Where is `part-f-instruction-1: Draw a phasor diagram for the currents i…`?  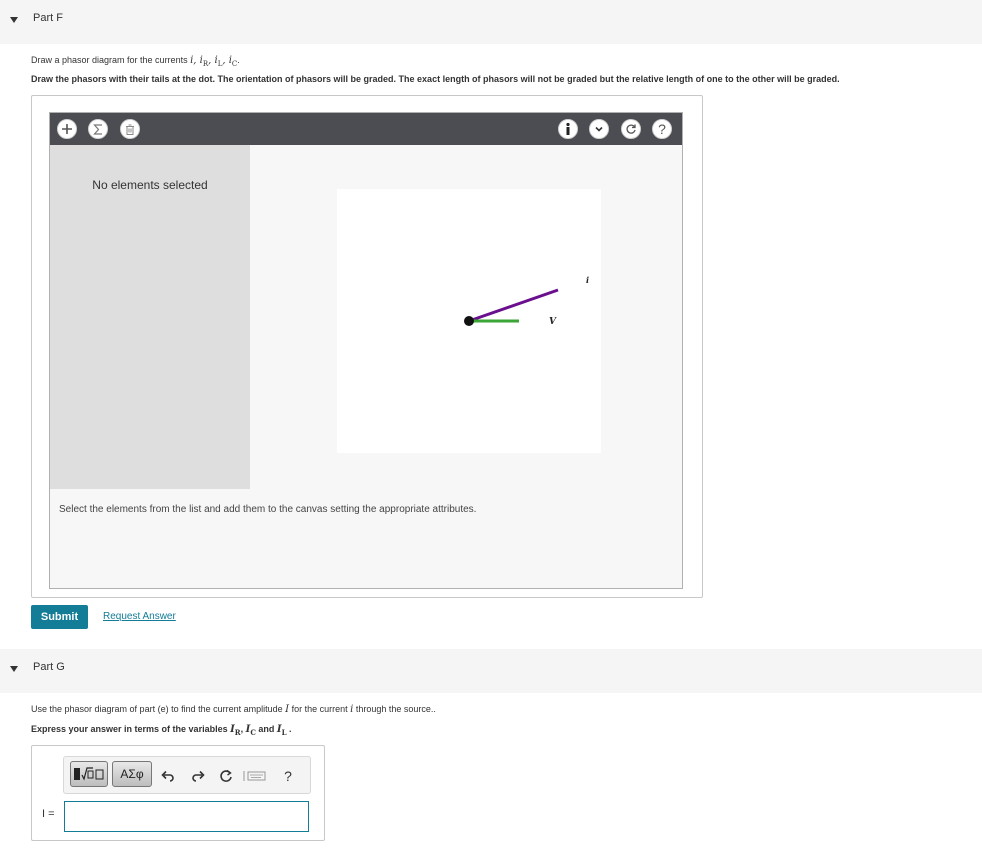 part-f-instruction-1: Draw a phasor diagram for the currents i… is located at coordinates (135, 61).